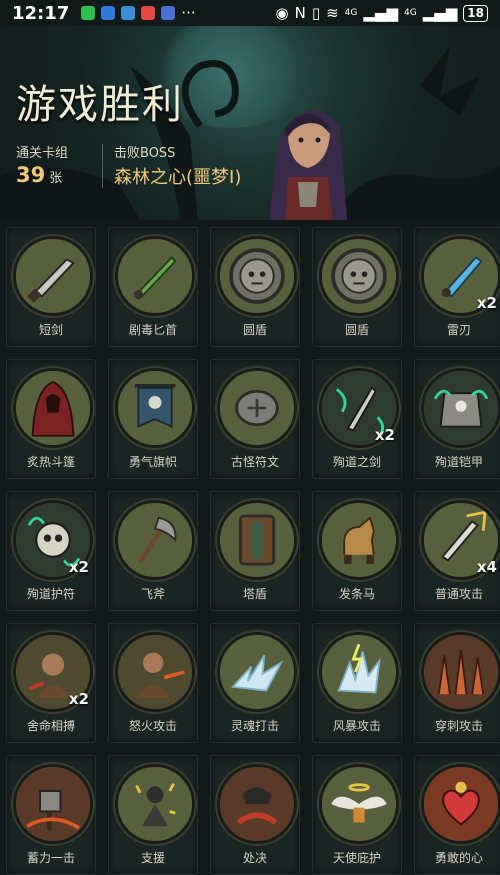  Describe the element at coordinates (356, 858) in the screenshot. I see `card-name: 天使庇护` at that location.